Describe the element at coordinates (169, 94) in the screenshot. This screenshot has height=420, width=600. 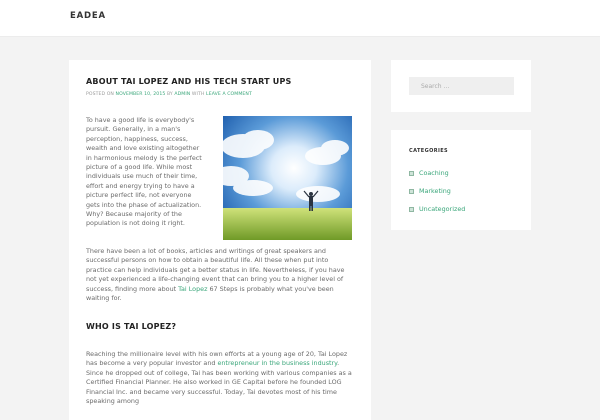
I see `meta-by: BY` at that location.